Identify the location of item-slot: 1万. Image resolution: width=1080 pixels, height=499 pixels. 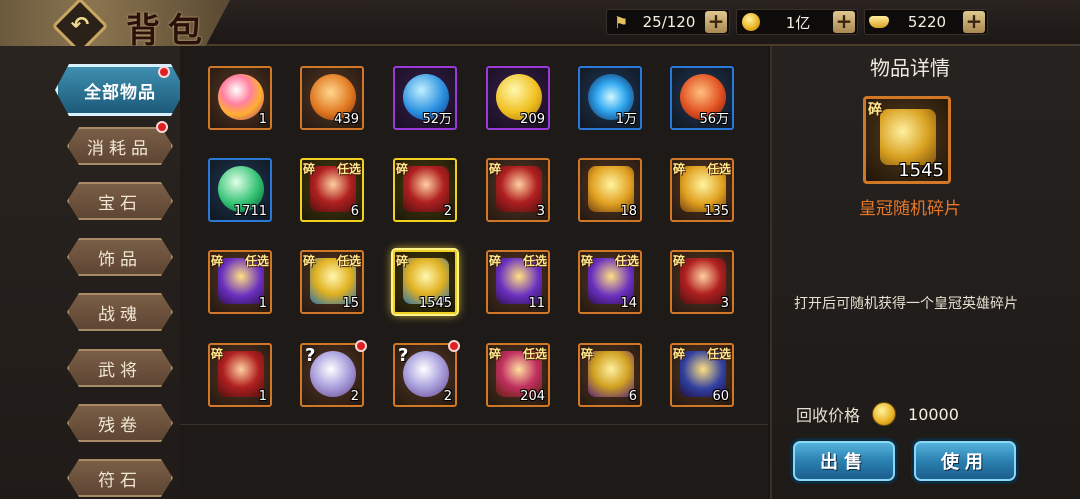
(610, 98).